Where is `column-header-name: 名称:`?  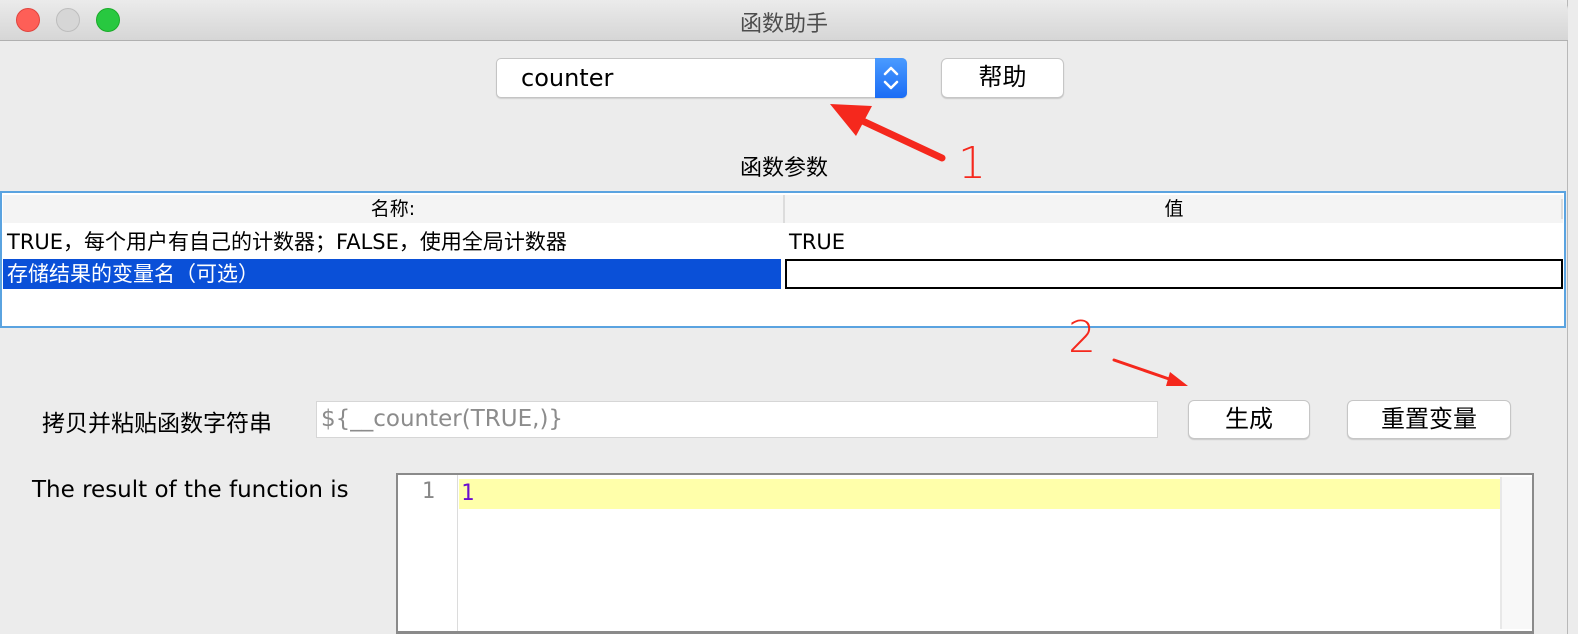
column-header-name: 名称: is located at coordinates (393, 209).